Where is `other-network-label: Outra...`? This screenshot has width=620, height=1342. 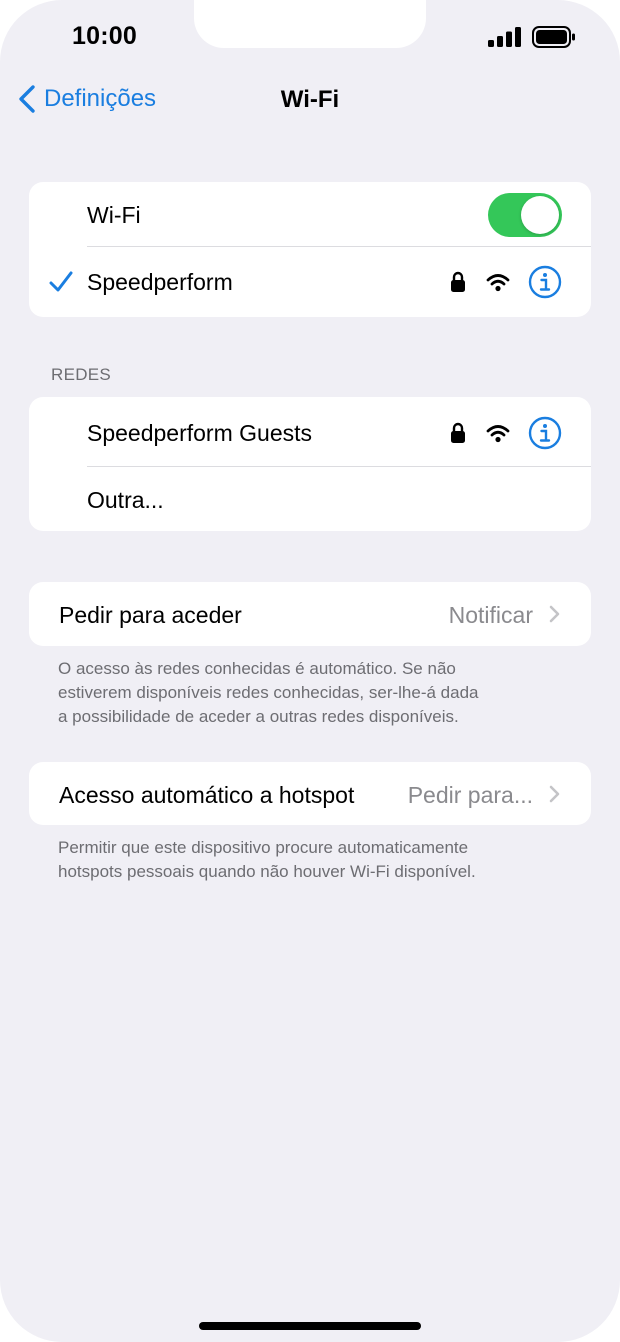
other-network-label: Outra... is located at coordinates (125, 500).